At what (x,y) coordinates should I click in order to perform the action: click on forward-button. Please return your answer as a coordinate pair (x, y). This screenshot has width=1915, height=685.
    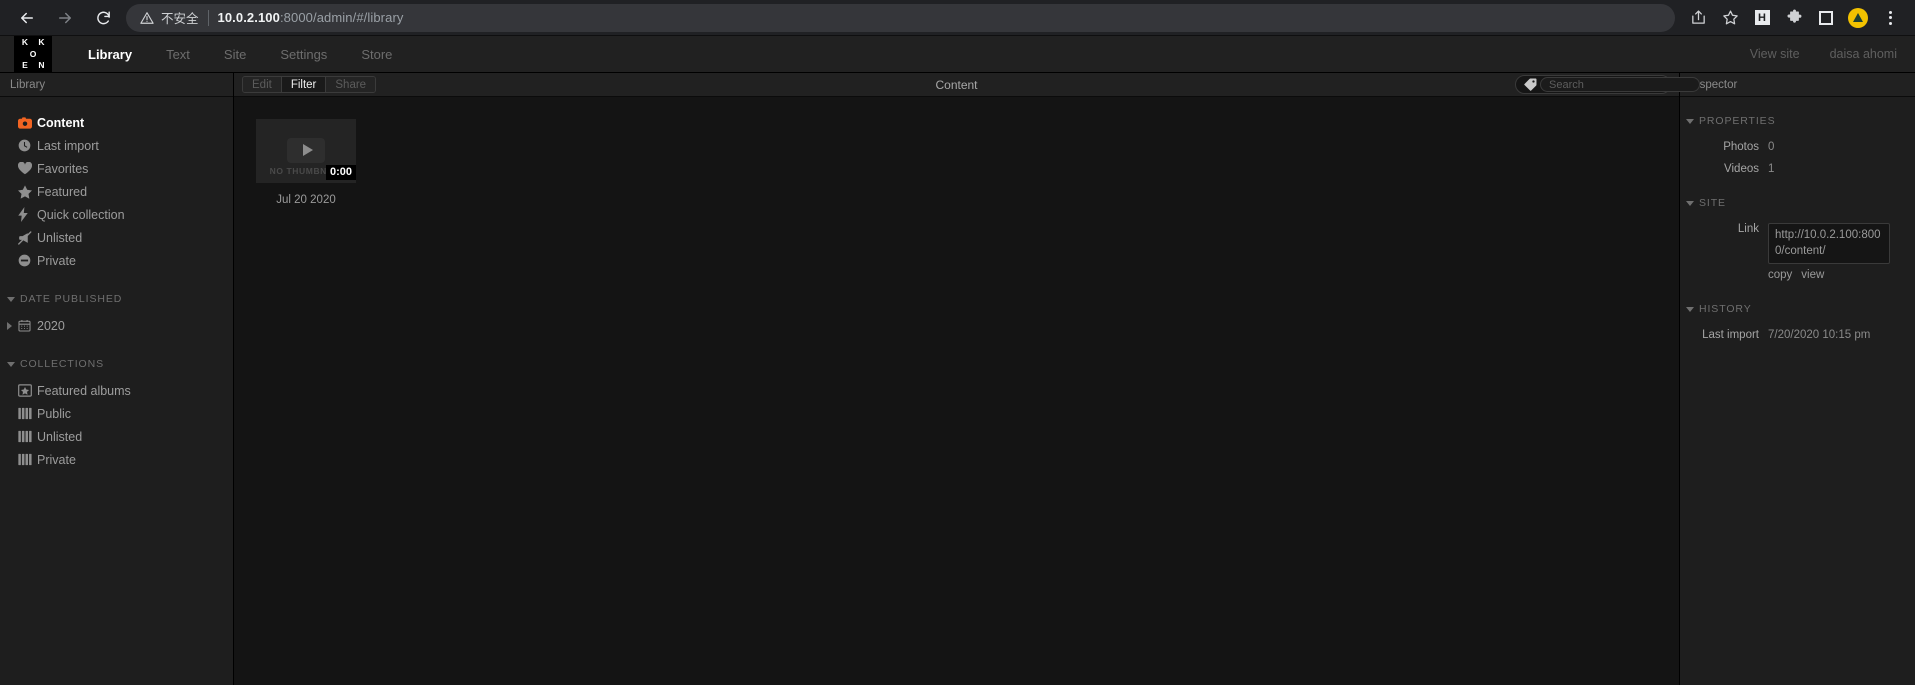
    Looking at the image, I should click on (65, 18).